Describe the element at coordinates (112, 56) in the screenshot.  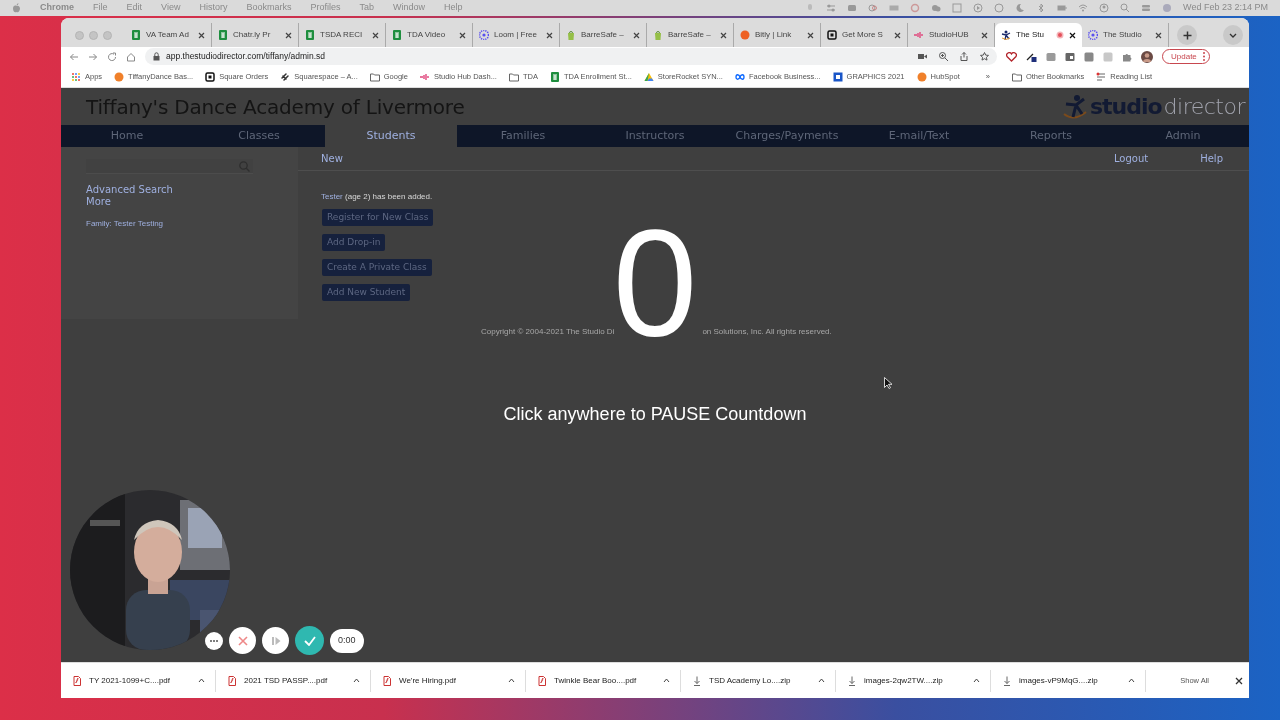
I see `reload-icon` at that location.